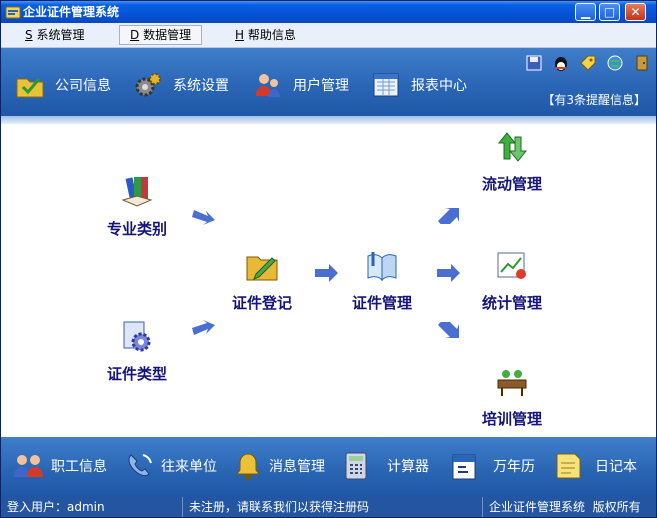 The image size is (657, 518). I want to click on note-icon, so click(568, 466).